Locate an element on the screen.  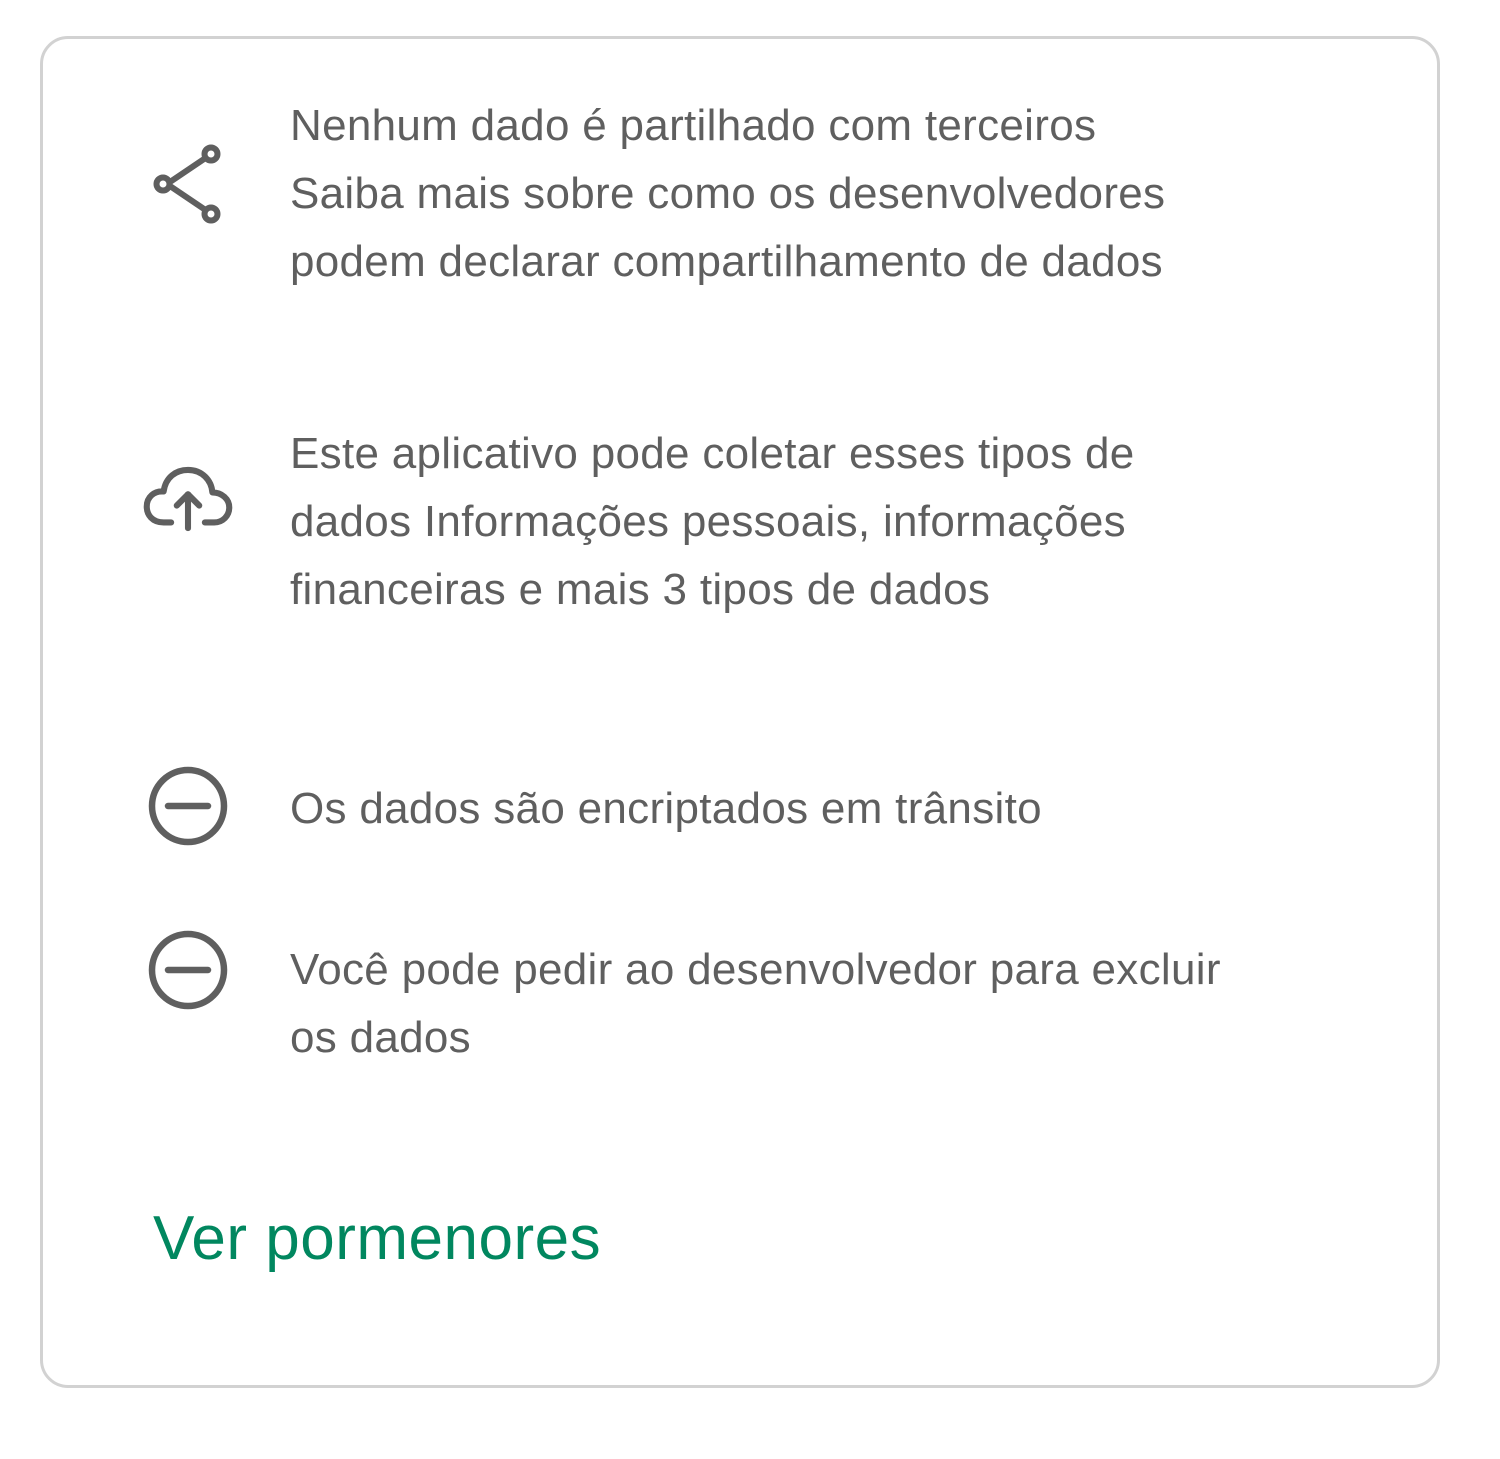
item-text-line: Os dados são encriptados em trânsito is located at coordinates (666, 808).